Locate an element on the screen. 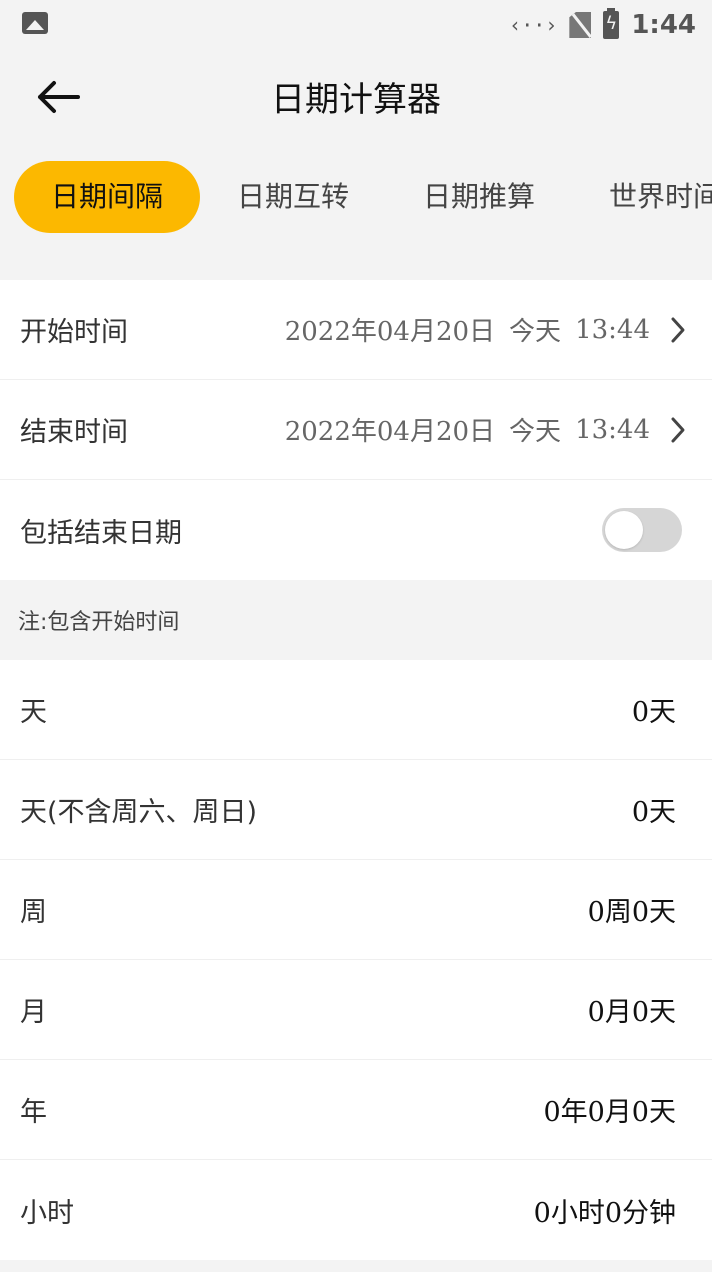  page-title: 日期计算器 is located at coordinates (356, 100).